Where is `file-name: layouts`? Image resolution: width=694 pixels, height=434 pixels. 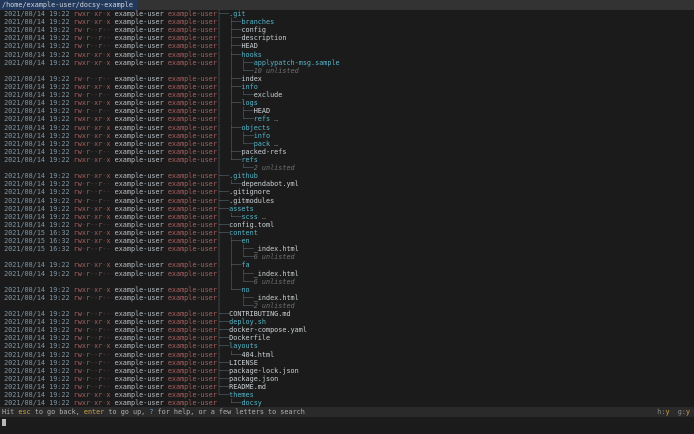
file-name: layouts is located at coordinates (243, 346).